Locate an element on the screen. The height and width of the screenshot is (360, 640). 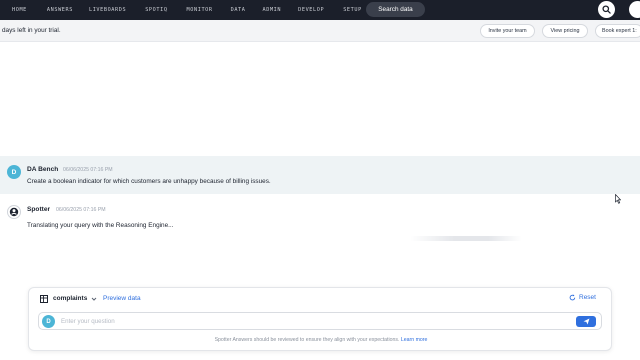
nav-item-spotiq: SPOTIQ is located at coordinates (156, 10).